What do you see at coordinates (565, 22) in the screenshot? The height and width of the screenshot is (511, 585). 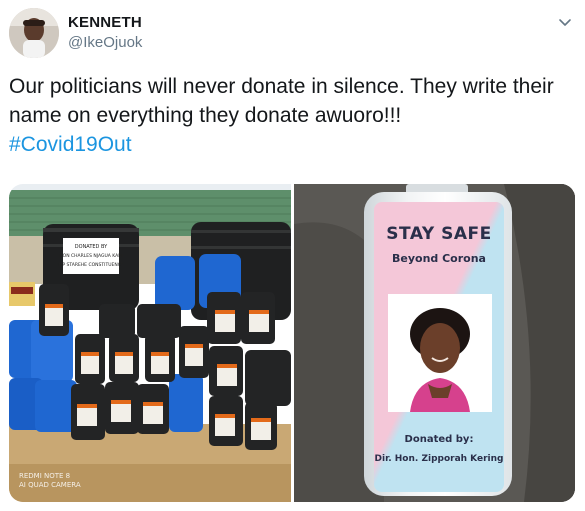 I see `chevron-down-icon` at bounding box center [565, 22].